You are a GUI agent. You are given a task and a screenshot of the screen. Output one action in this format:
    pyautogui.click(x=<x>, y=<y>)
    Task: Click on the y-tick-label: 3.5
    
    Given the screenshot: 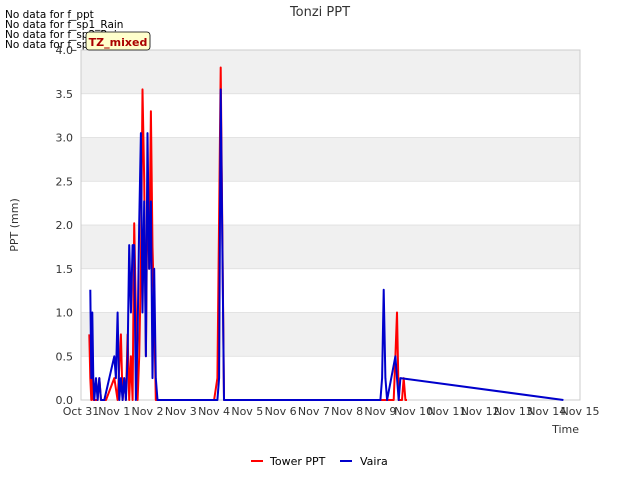 What is the action you would take?
    pyautogui.click(x=65, y=94)
    